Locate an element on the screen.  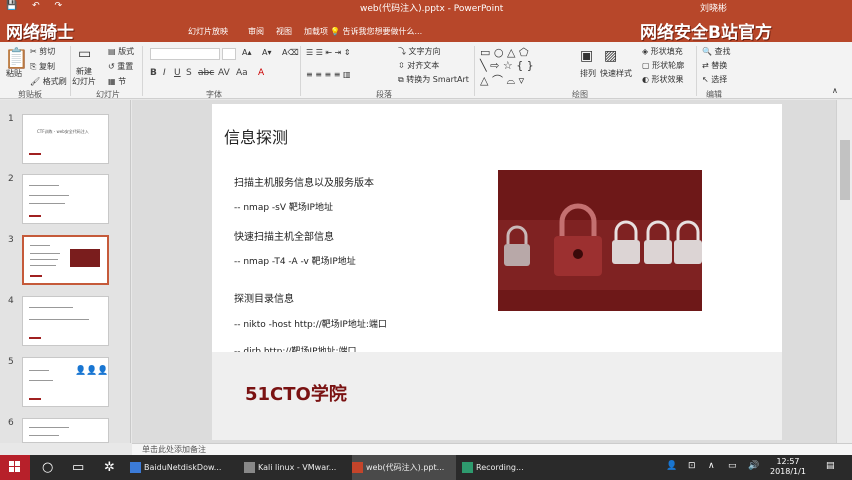
align-text-label: 对齐文本 is located at coordinates (423, 65).